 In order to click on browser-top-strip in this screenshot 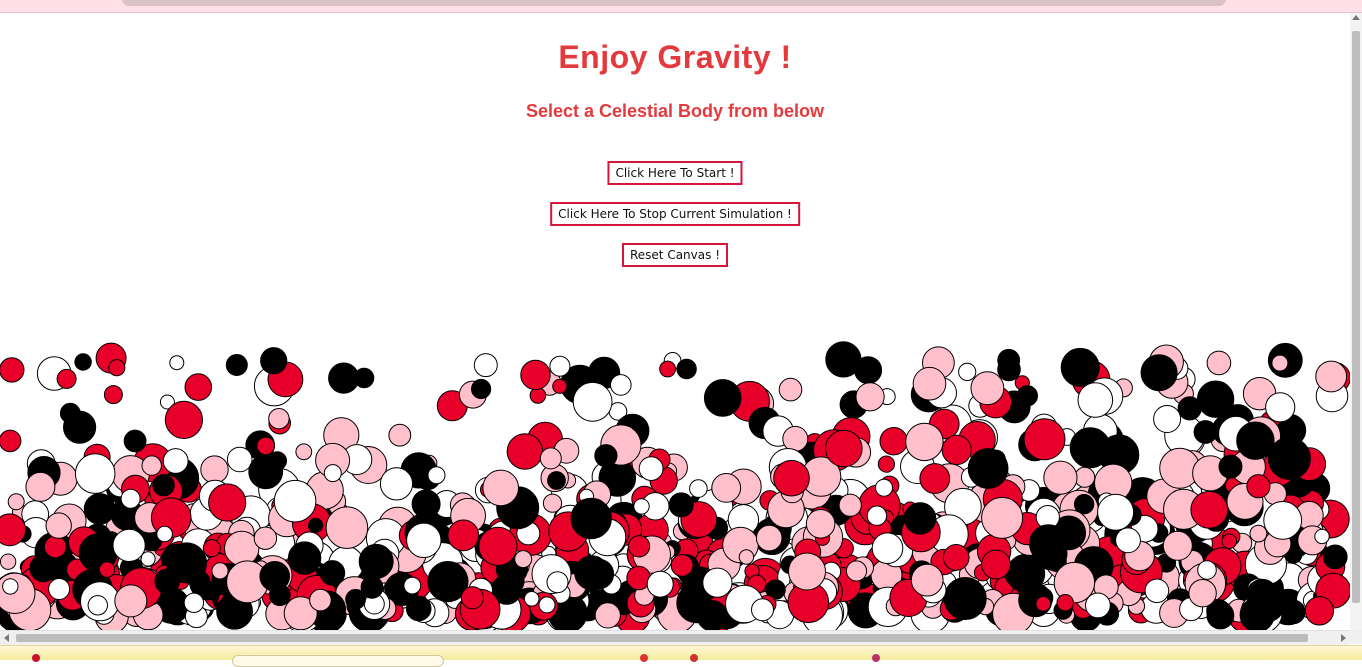, I will do `click(681, 6)`.